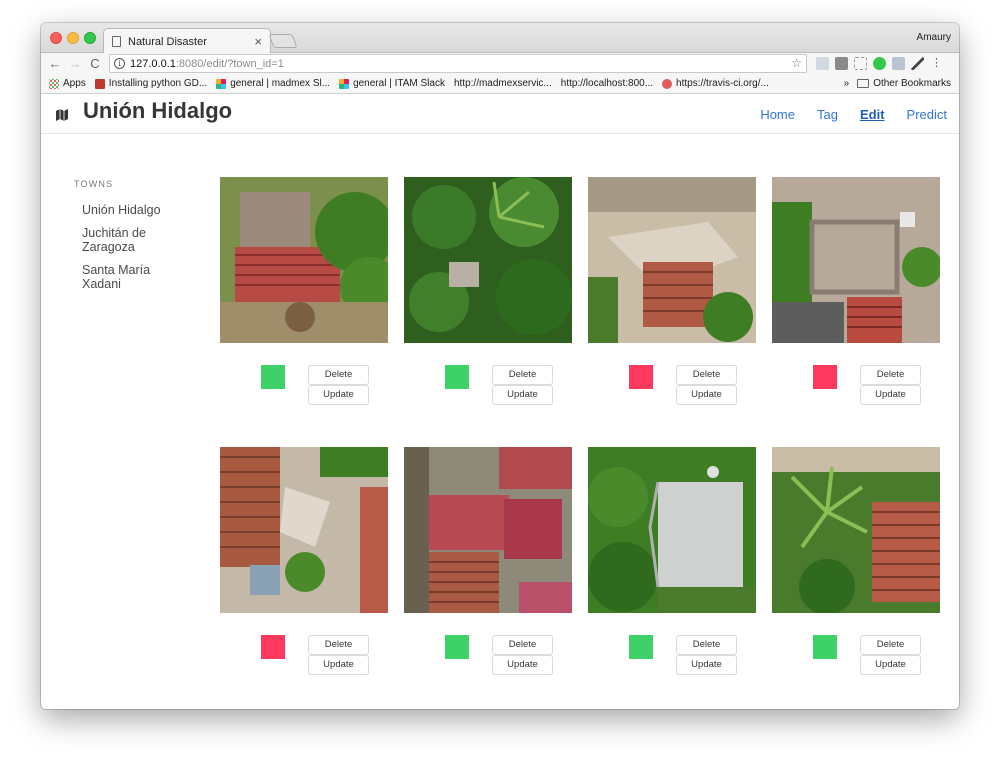  Describe the element at coordinates (94, 184) in the screenshot. I see `sidebar-heading: TOWNS` at that location.